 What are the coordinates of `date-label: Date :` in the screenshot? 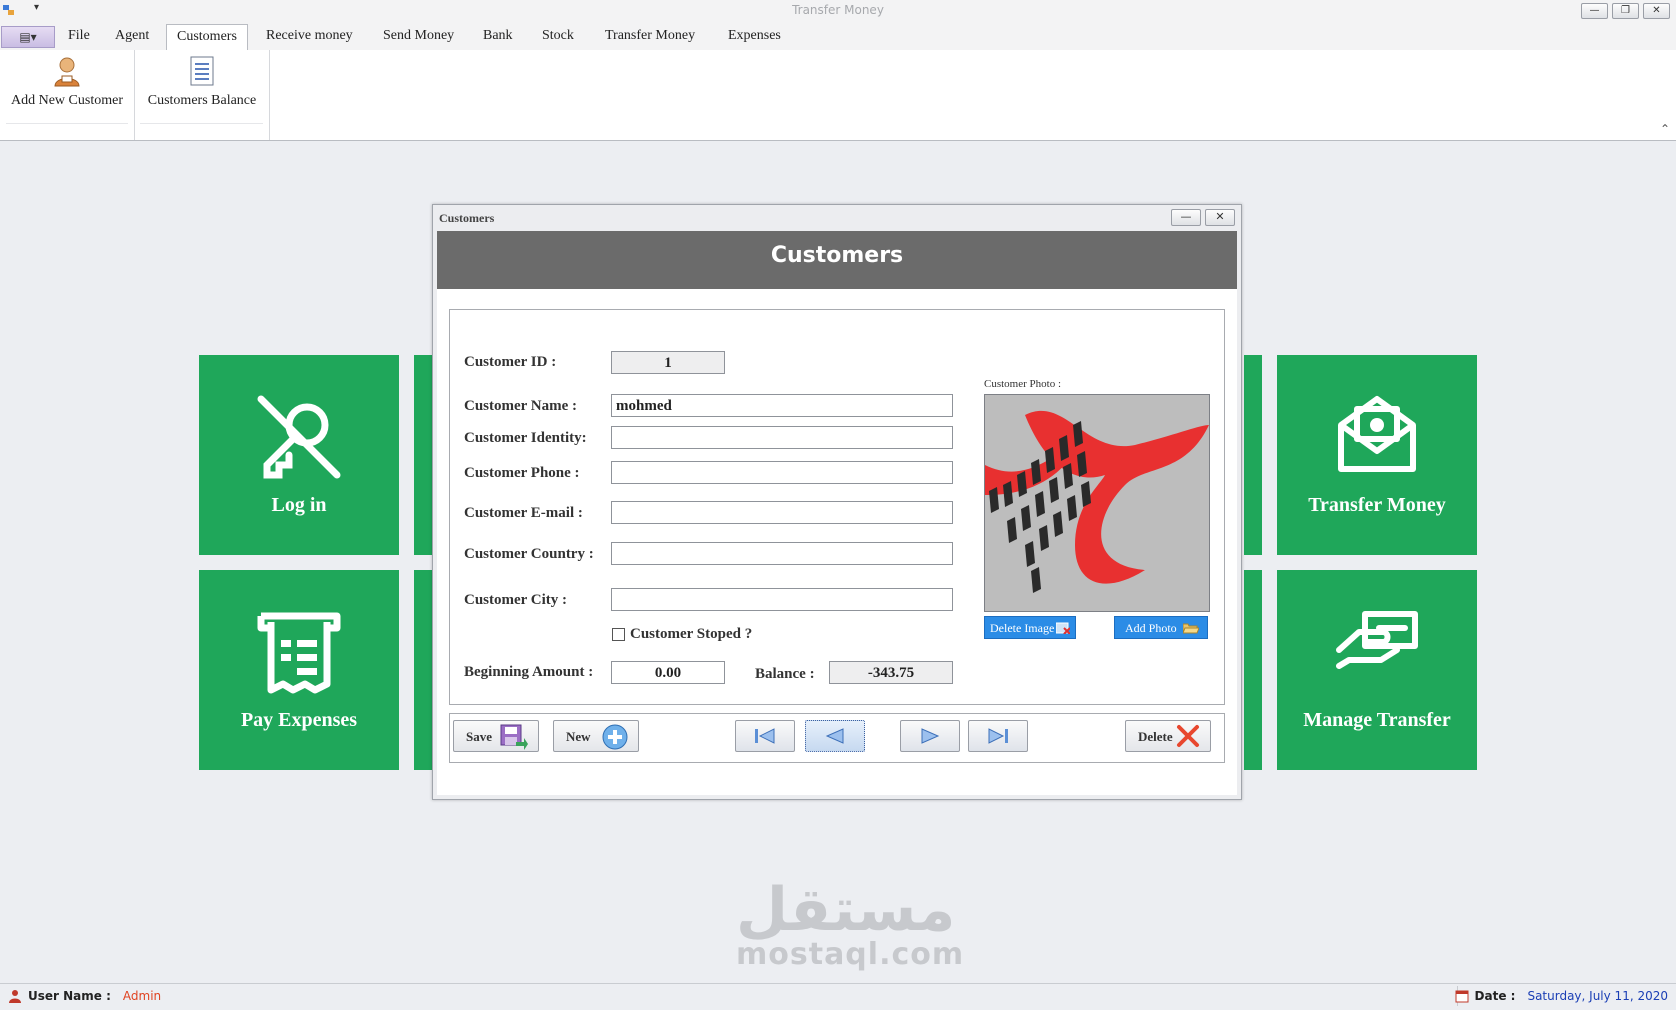 It's located at (1495, 996).